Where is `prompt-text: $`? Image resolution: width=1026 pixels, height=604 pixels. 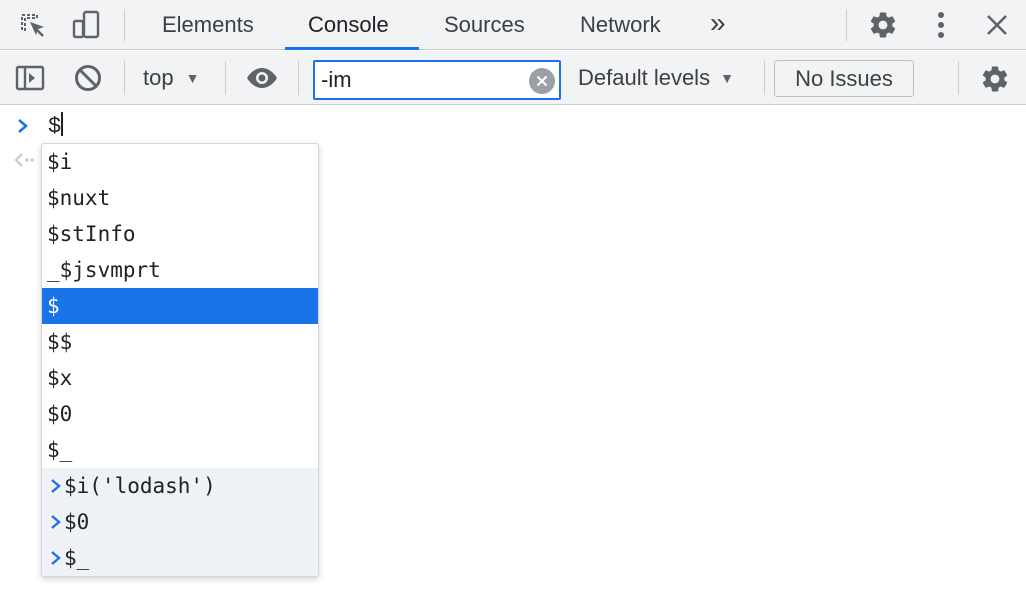 prompt-text: $ is located at coordinates (55, 126).